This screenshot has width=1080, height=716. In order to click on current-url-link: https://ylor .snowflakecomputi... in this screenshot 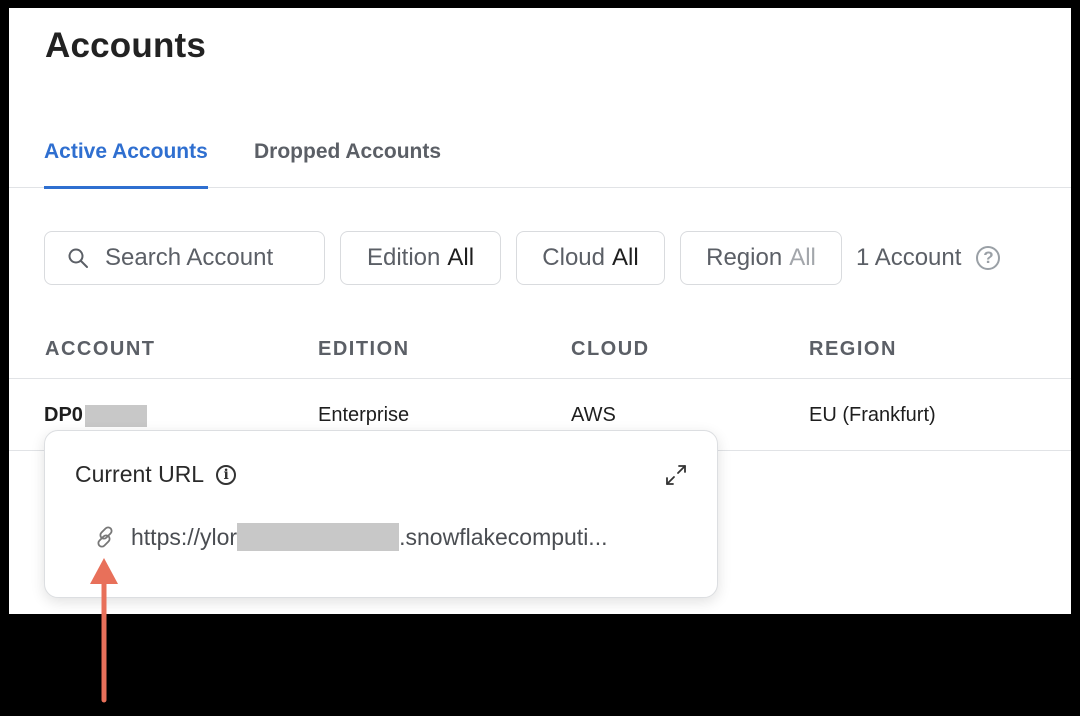, I will do `click(350, 537)`.